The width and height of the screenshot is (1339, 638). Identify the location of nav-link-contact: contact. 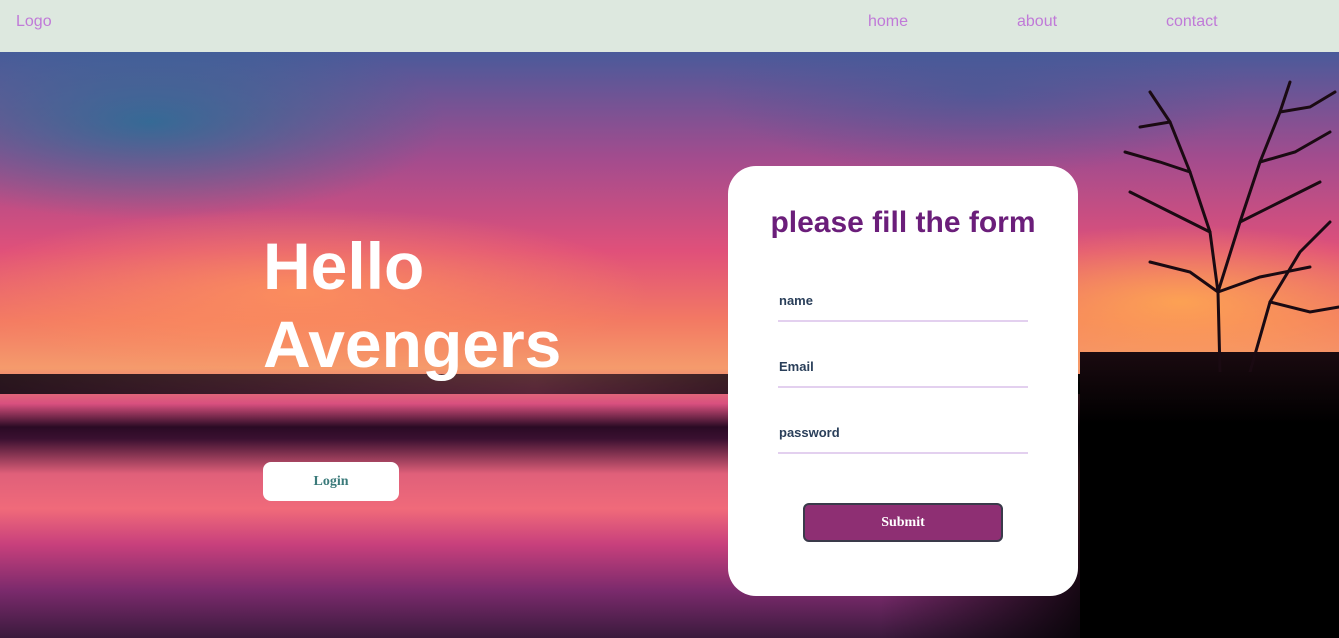
(1192, 22).